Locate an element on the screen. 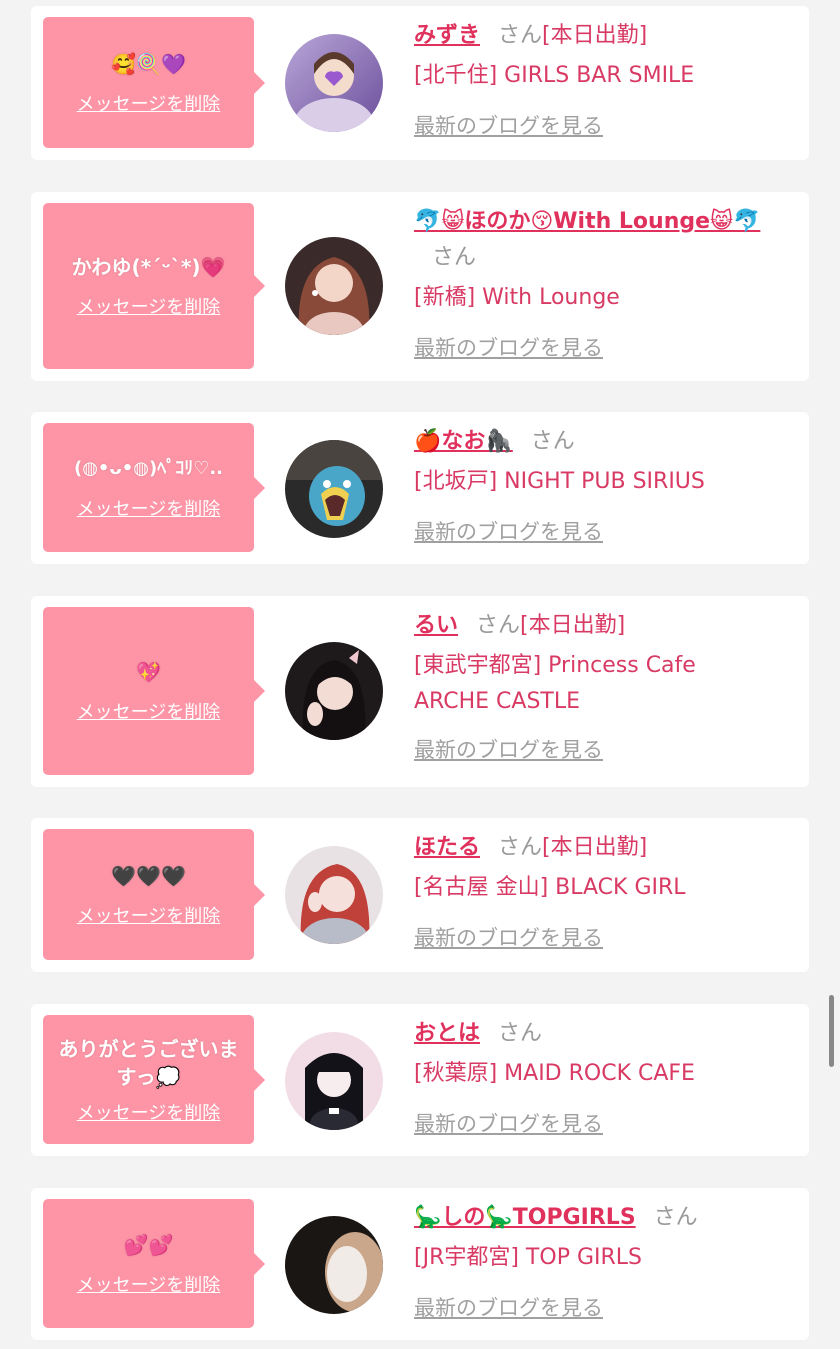  name-line: みずき さん[本日出勤] is located at coordinates (604, 36).